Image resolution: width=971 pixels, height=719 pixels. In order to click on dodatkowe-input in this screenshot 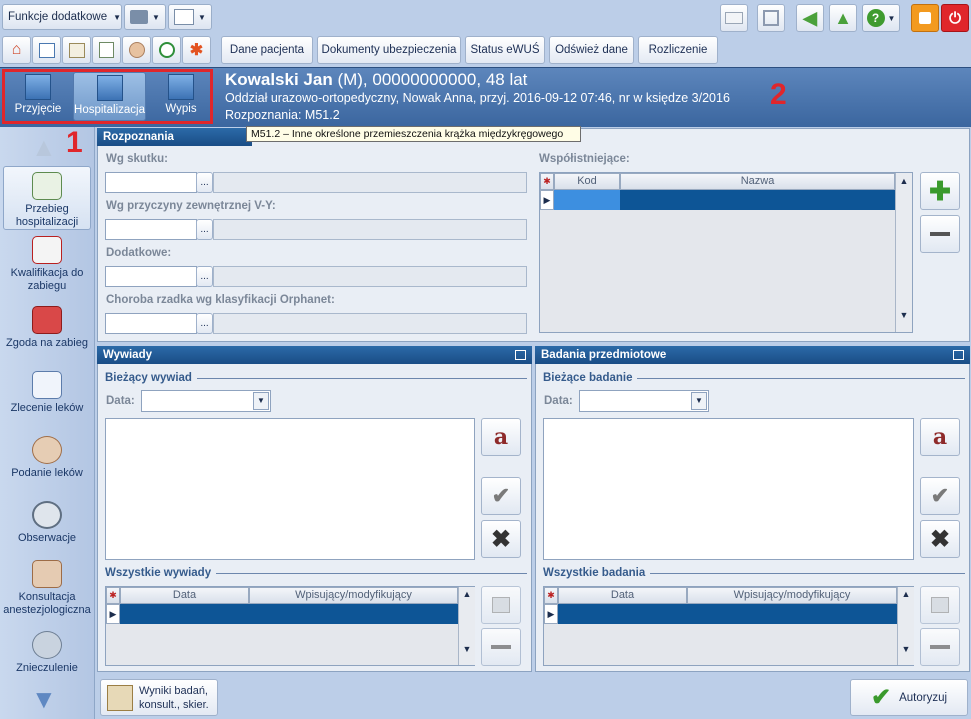, I will do `click(151, 276)`.